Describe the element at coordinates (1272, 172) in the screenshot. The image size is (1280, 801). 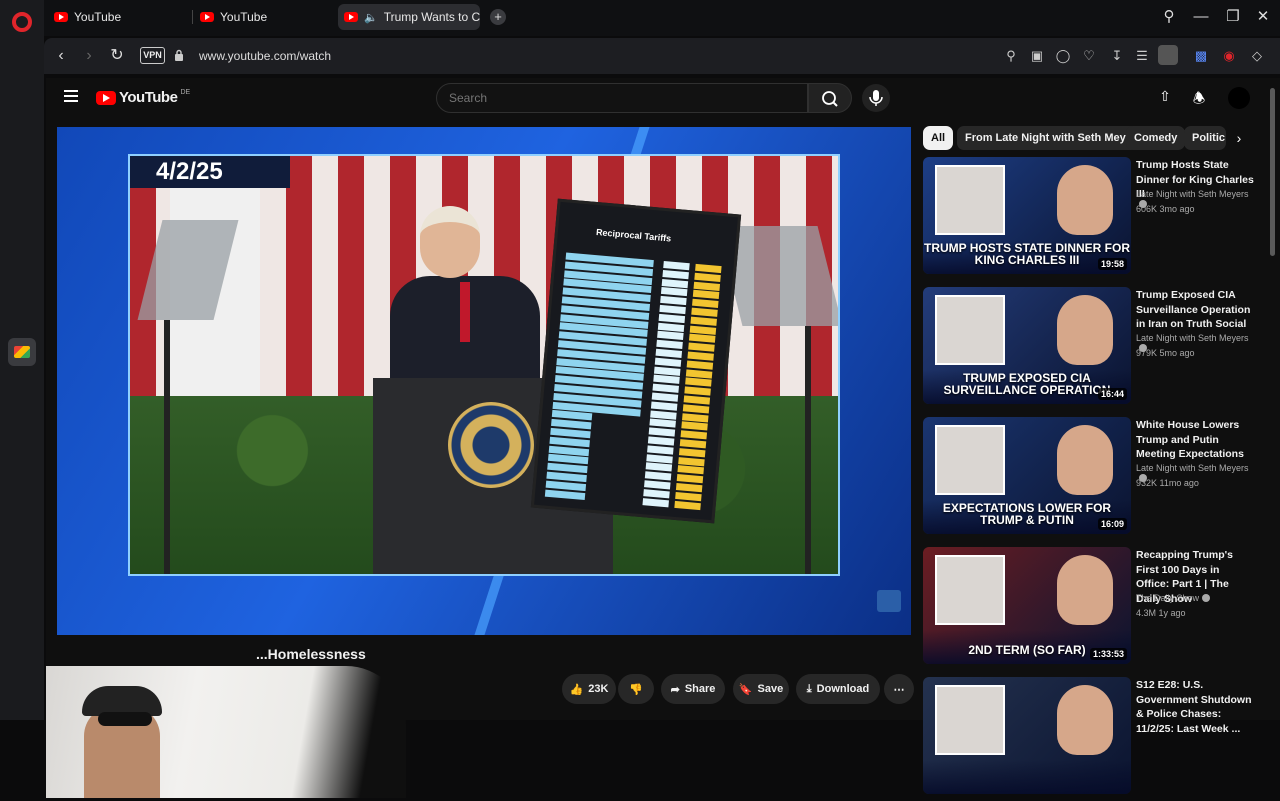
I see `scrollbar` at that location.